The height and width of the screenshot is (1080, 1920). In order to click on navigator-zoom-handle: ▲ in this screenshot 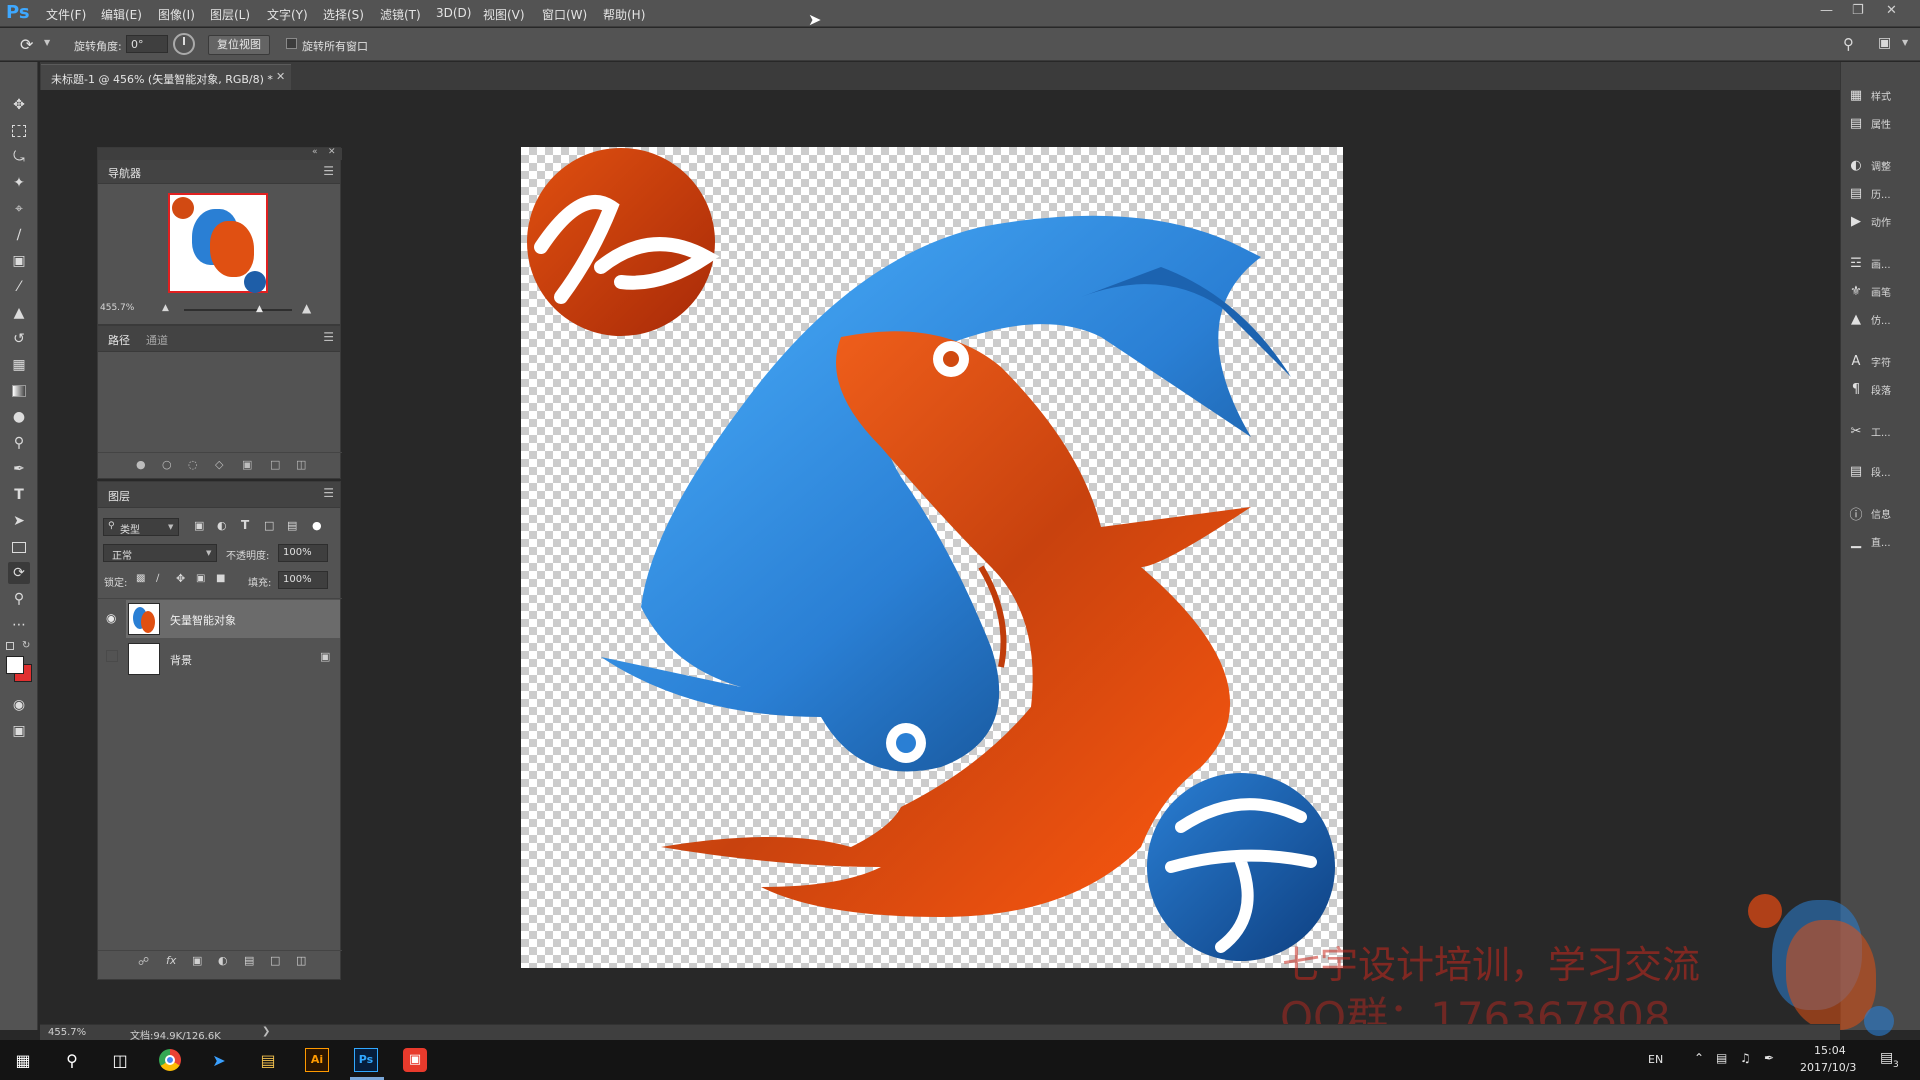, I will do `click(259, 309)`.